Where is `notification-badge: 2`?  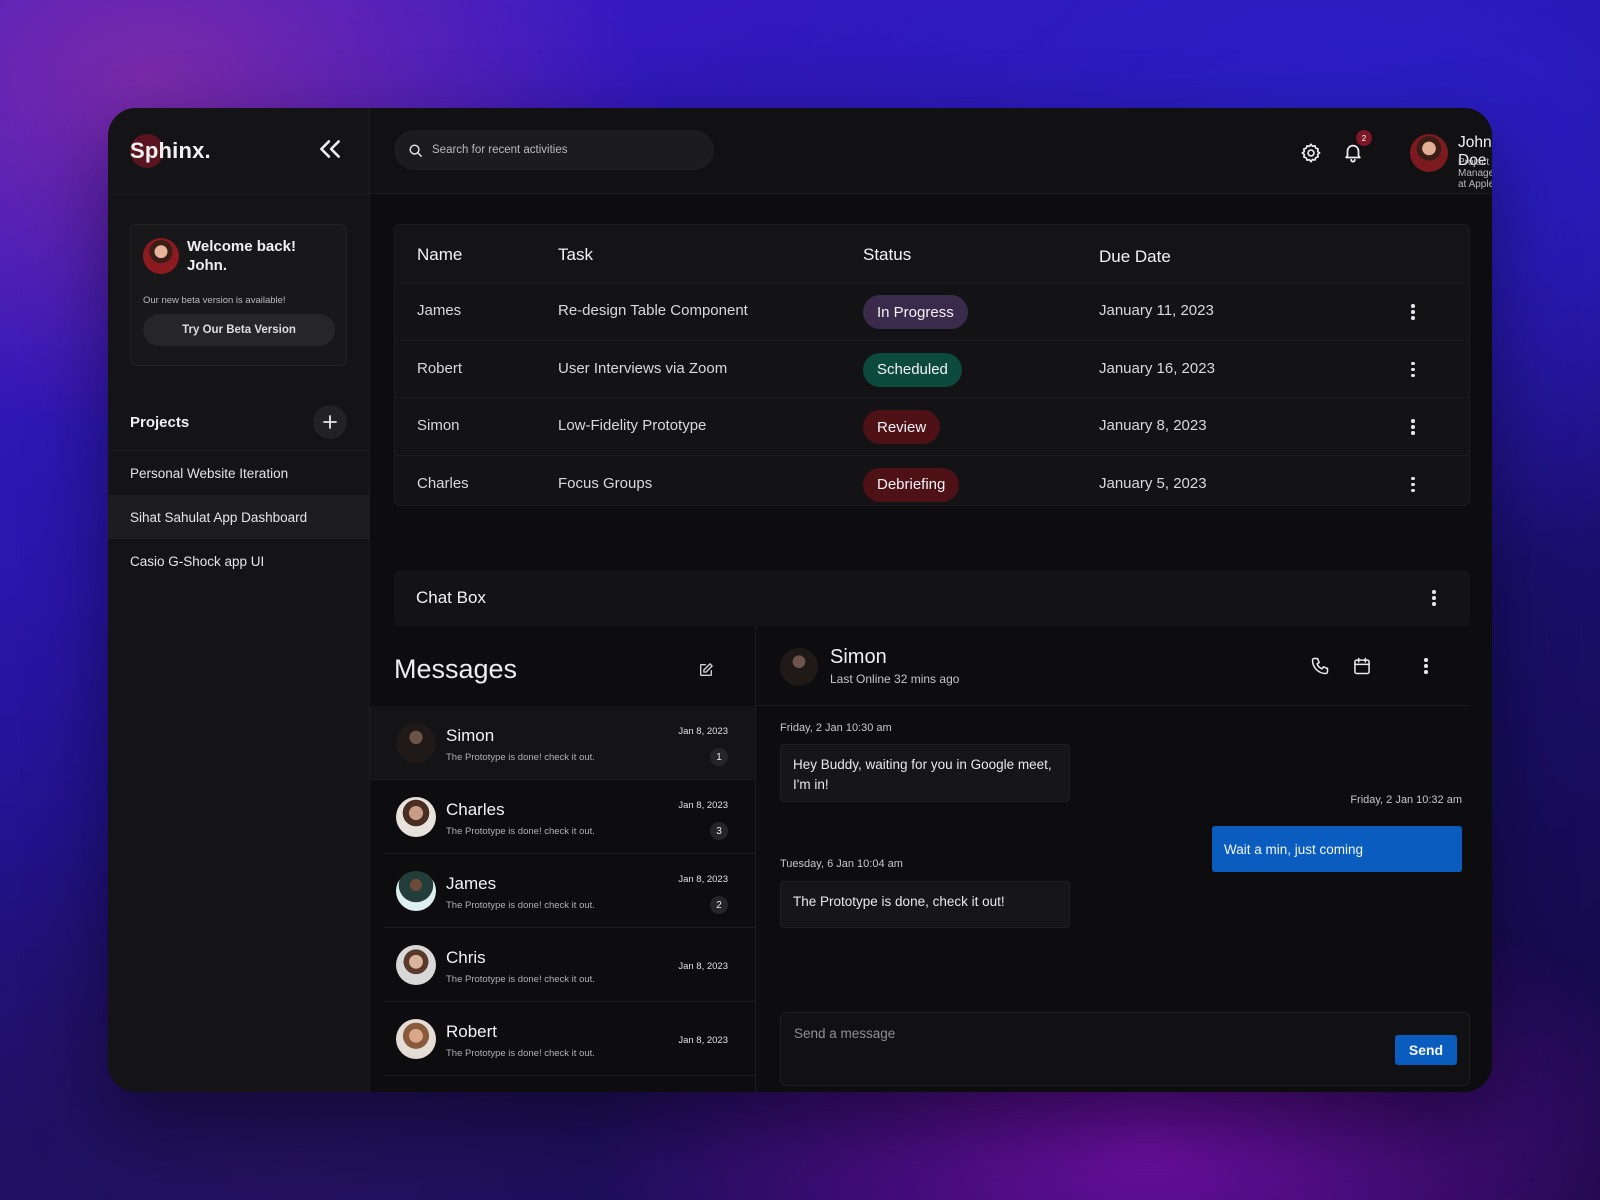 notification-badge: 2 is located at coordinates (1364, 138).